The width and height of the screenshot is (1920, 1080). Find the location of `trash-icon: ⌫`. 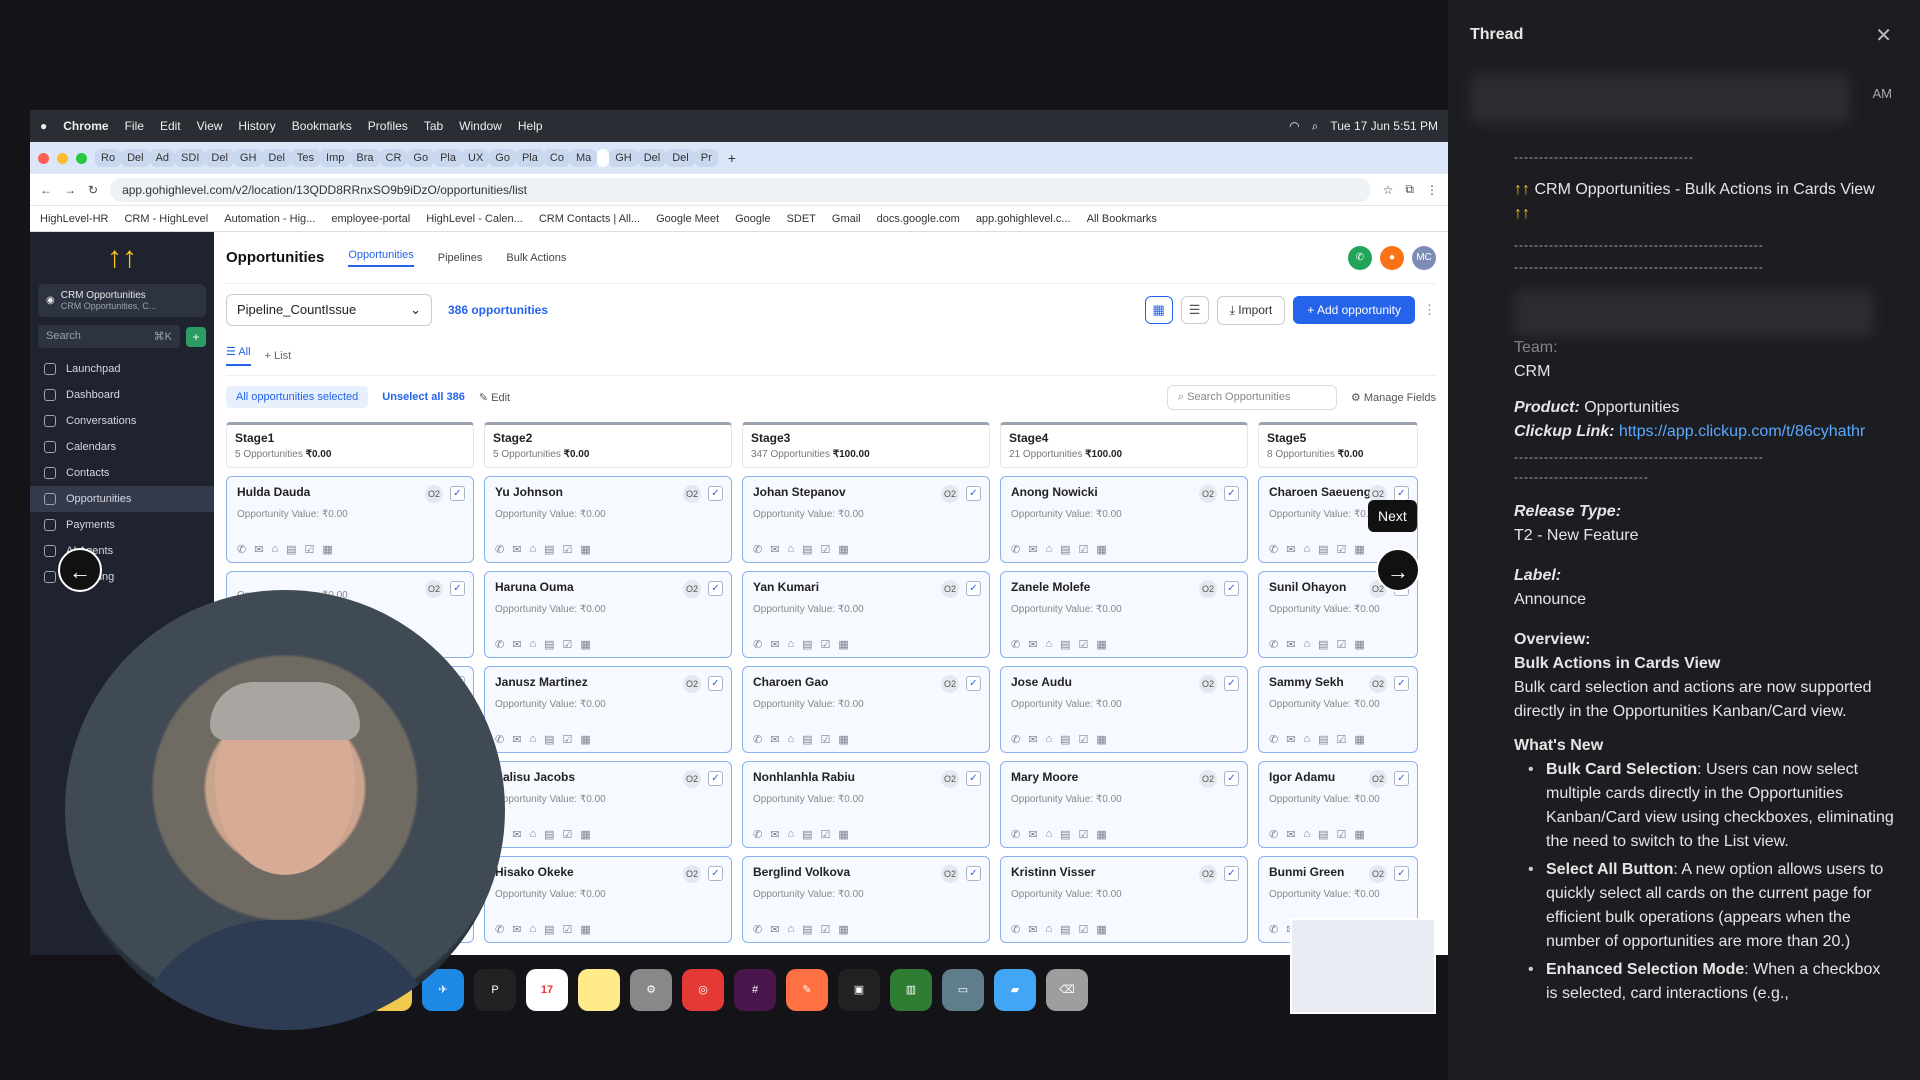

trash-icon: ⌫ is located at coordinates (1067, 990).